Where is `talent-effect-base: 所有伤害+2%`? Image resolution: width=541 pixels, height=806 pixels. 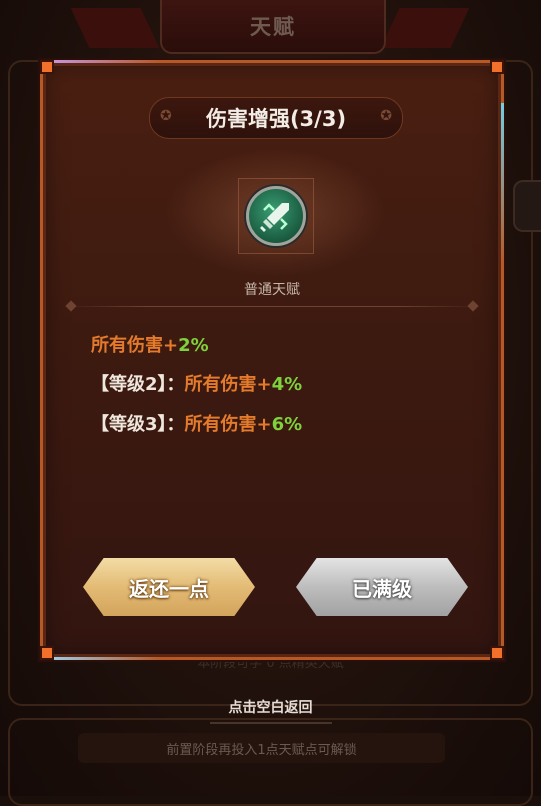 talent-effect-base: 所有伤害+2% is located at coordinates (150, 344).